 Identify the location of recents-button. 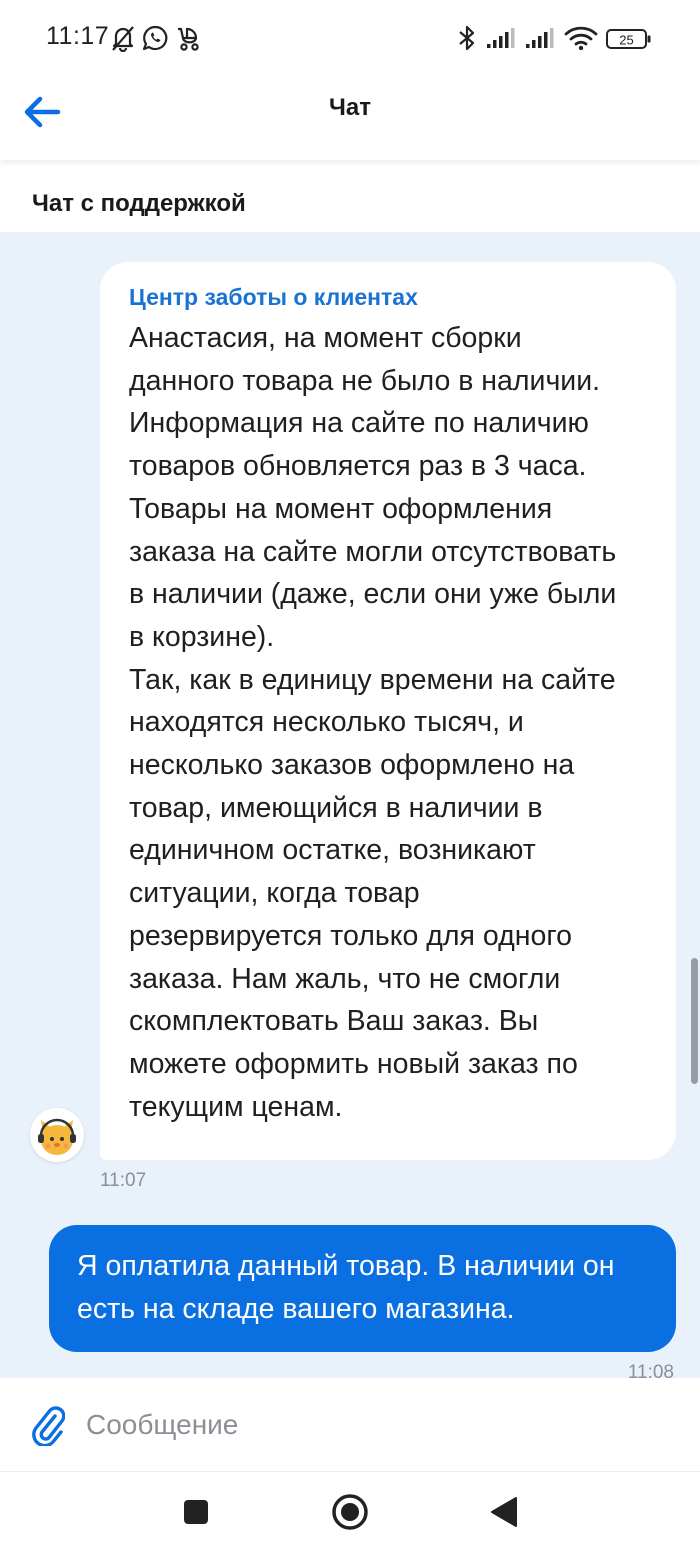
(196, 1514).